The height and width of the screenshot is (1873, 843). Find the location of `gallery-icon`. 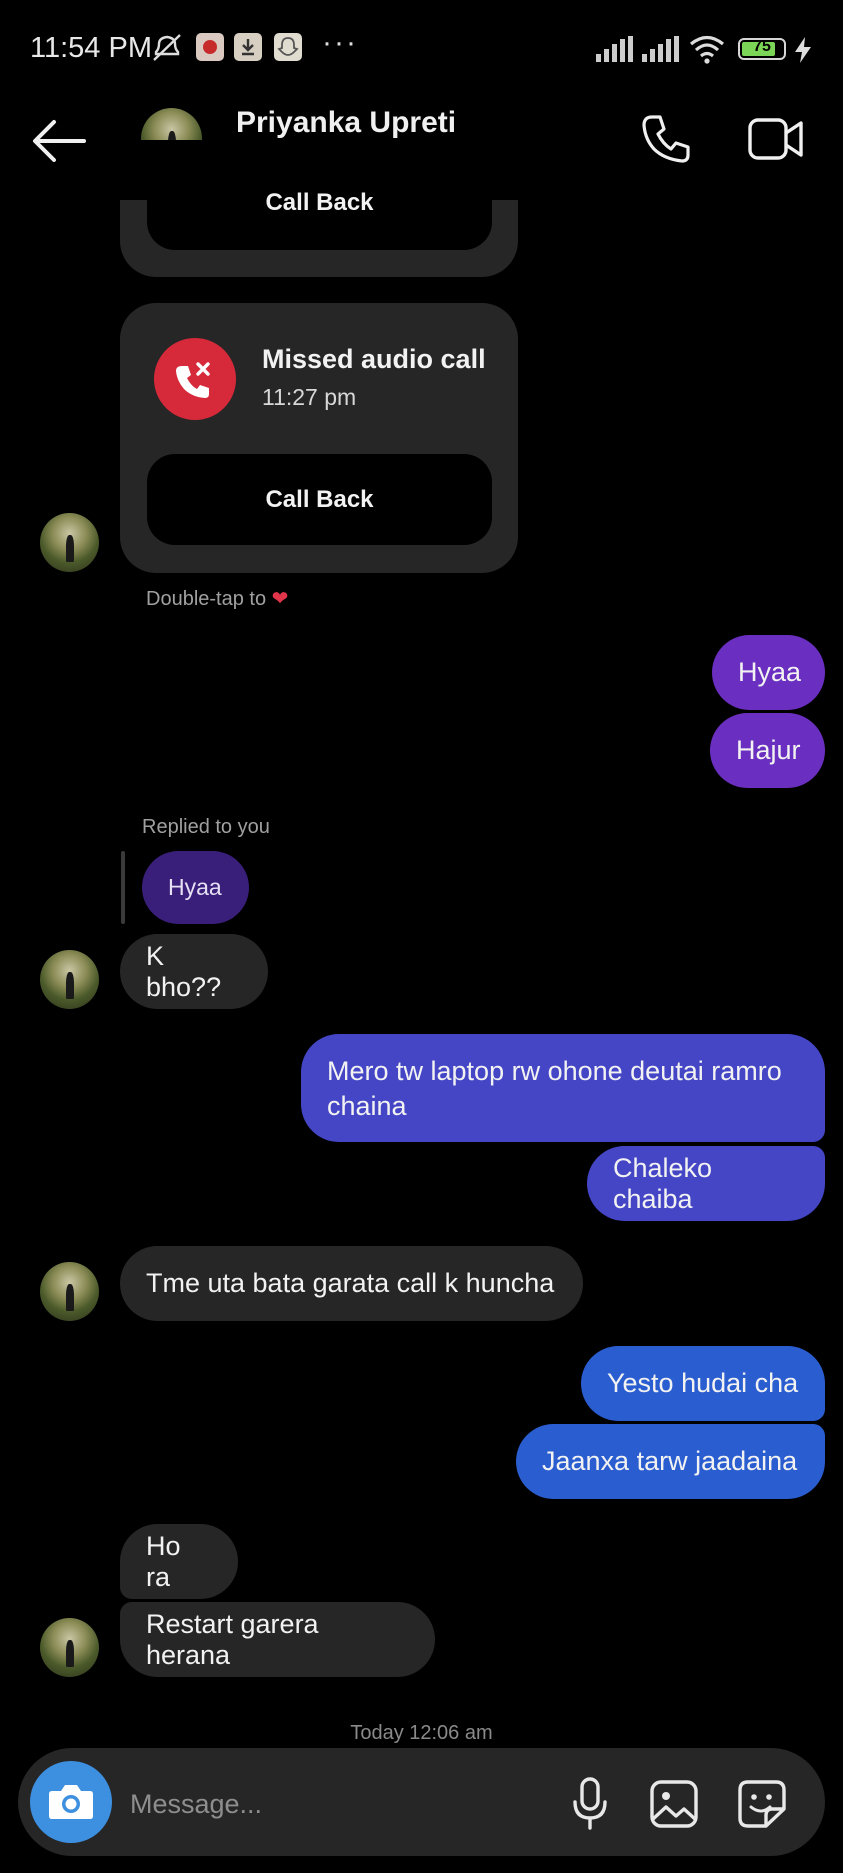

gallery-icon is located at coordinates (674, 1804).